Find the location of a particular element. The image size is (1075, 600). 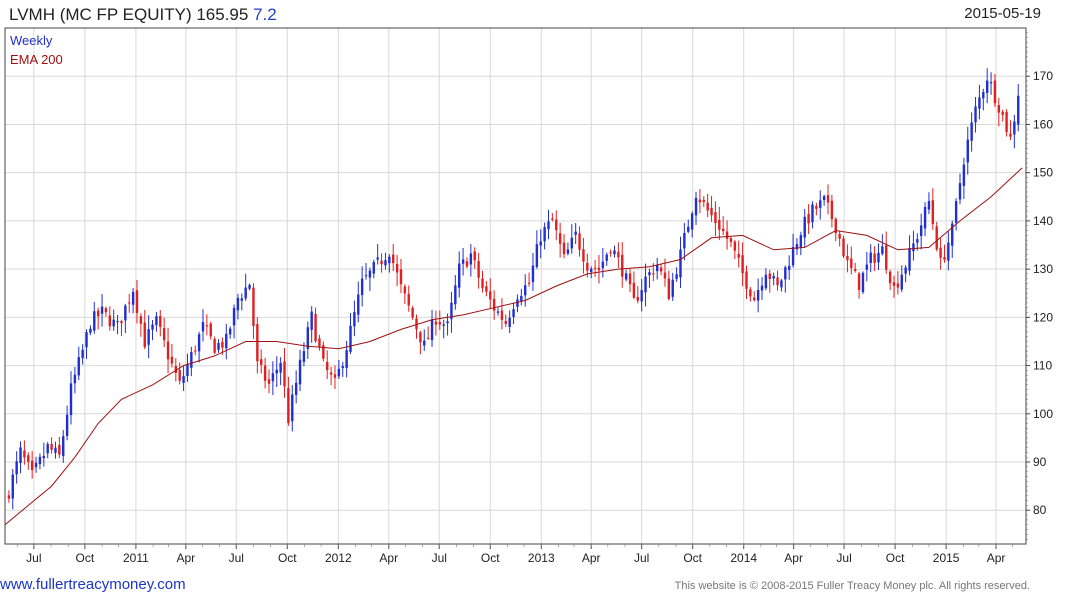

y-tick-label: 90 is located at coordinates (1040, 462).